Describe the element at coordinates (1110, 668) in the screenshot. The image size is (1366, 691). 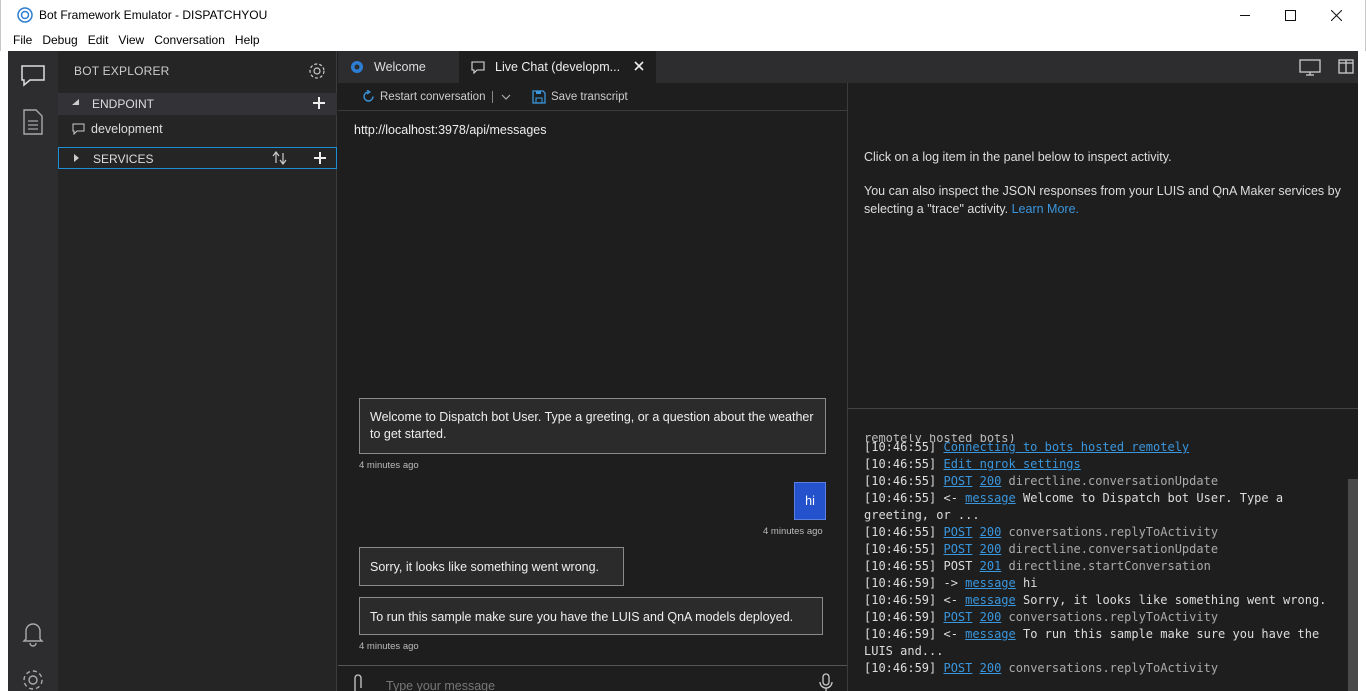
I see `log-text: conversations.replyToActivity` at that location.